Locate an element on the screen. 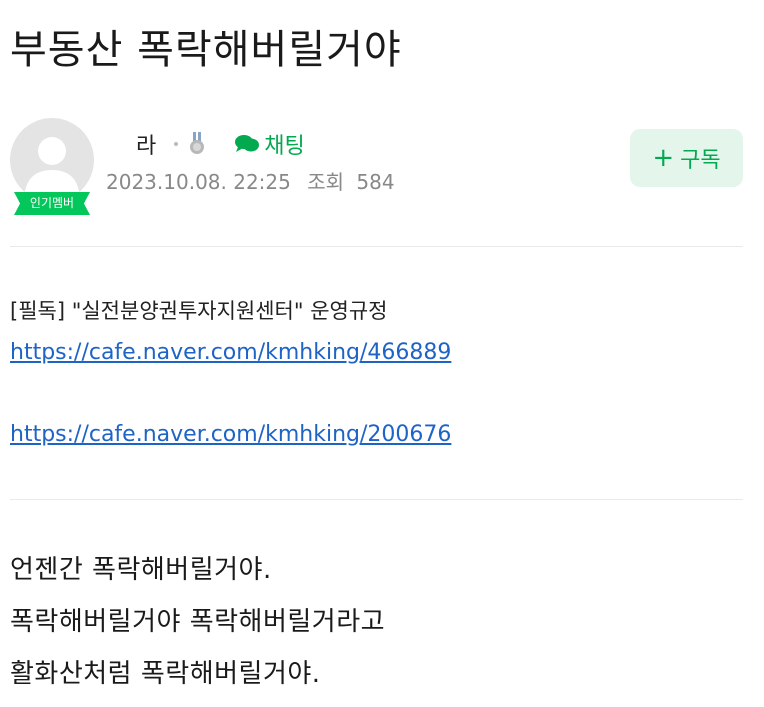 Image resolution: width=764 pixels, height=707 pixels. default-profile-icon is located at coordinates (52, 169).